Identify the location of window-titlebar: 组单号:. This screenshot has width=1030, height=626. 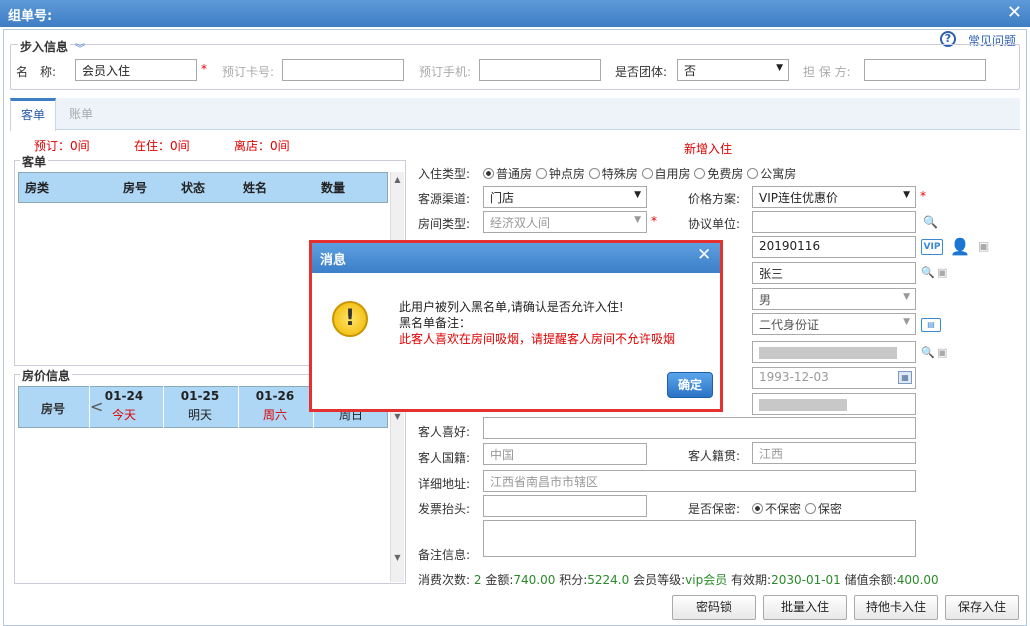
(515, 13).